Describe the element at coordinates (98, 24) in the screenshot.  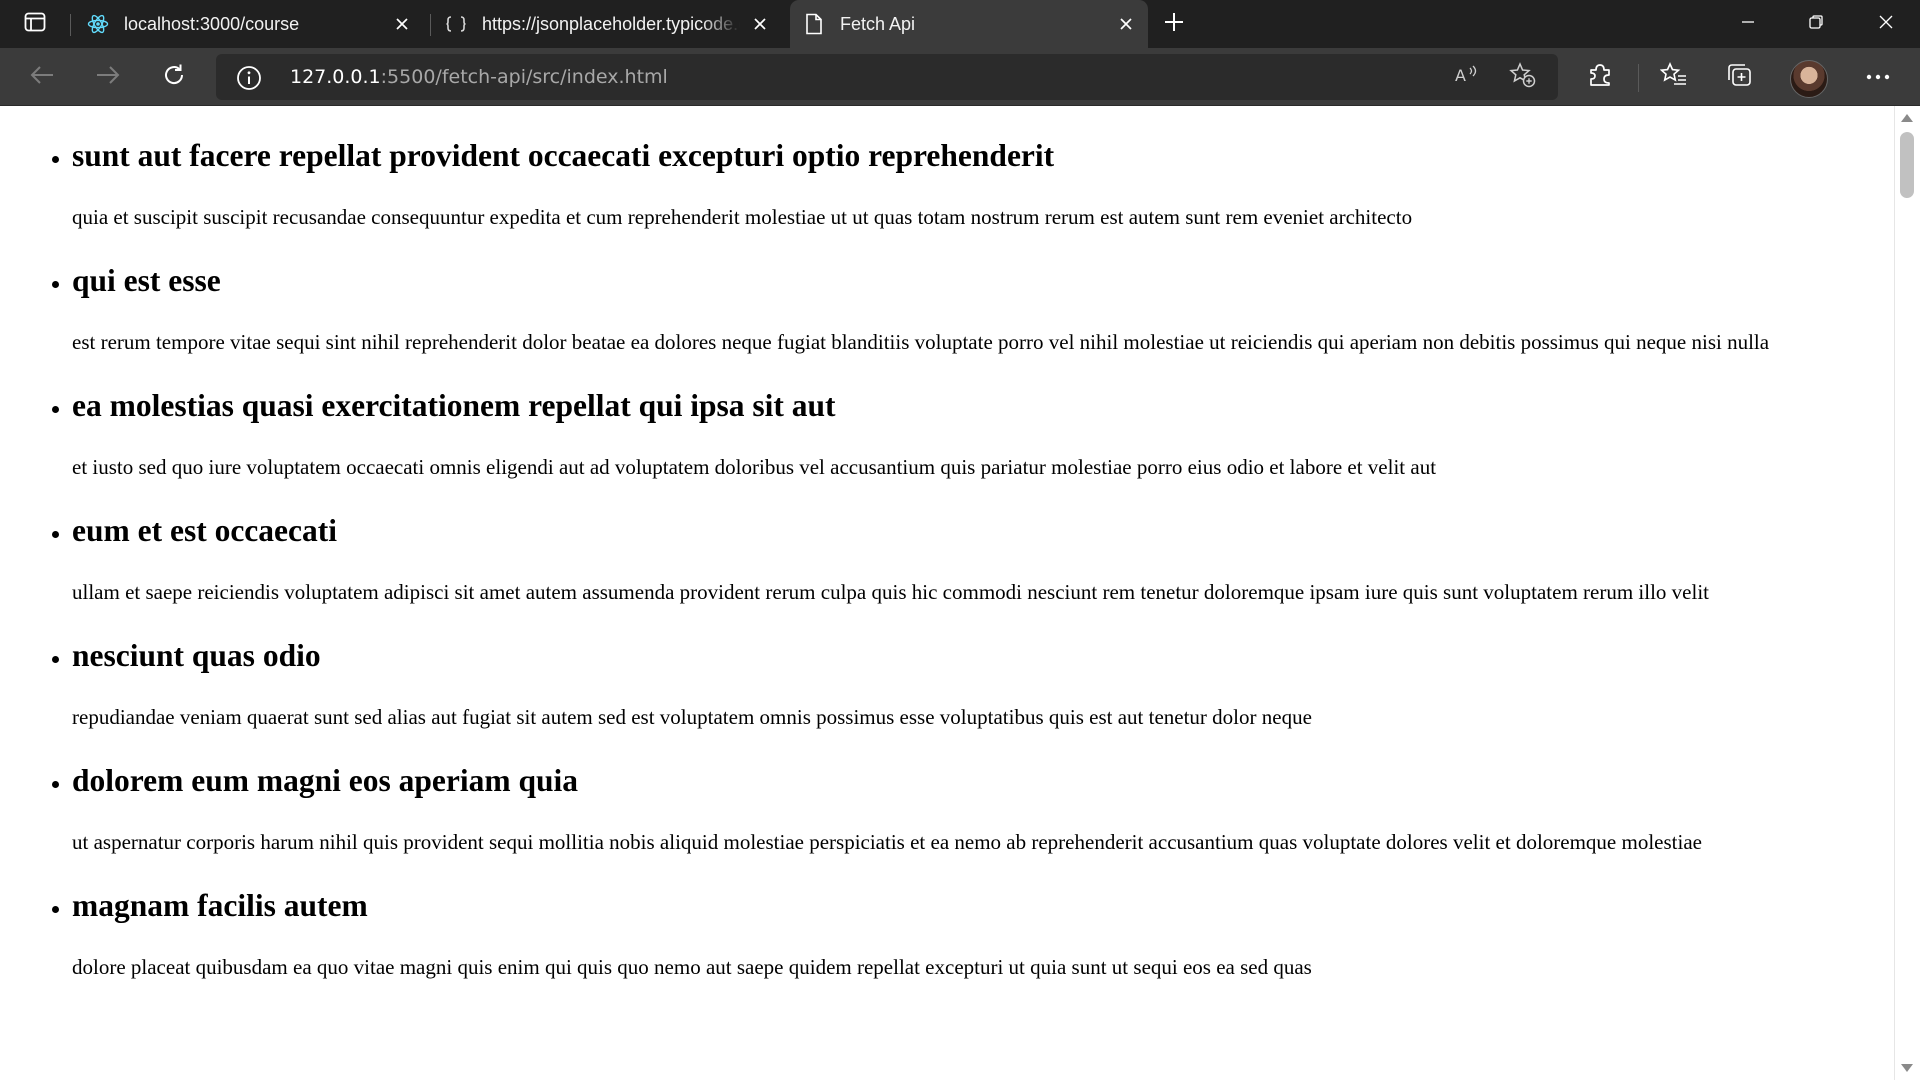
I see `react-icon` at that location.